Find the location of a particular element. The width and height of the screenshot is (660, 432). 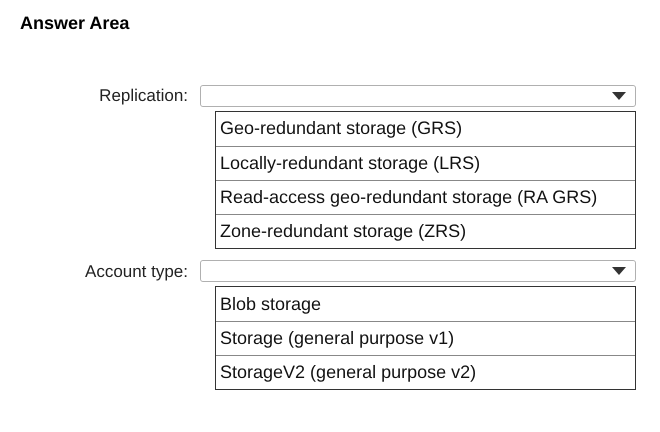

dropdown-option: Geo-redundant storage (GRS) is located at coordinates (425, 129).